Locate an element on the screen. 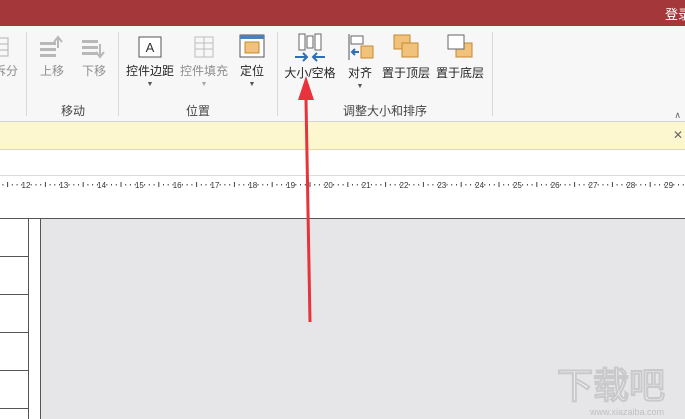 This screenshot has width=685, height=419. control-padding-icon is located at coordinates (204, 47).